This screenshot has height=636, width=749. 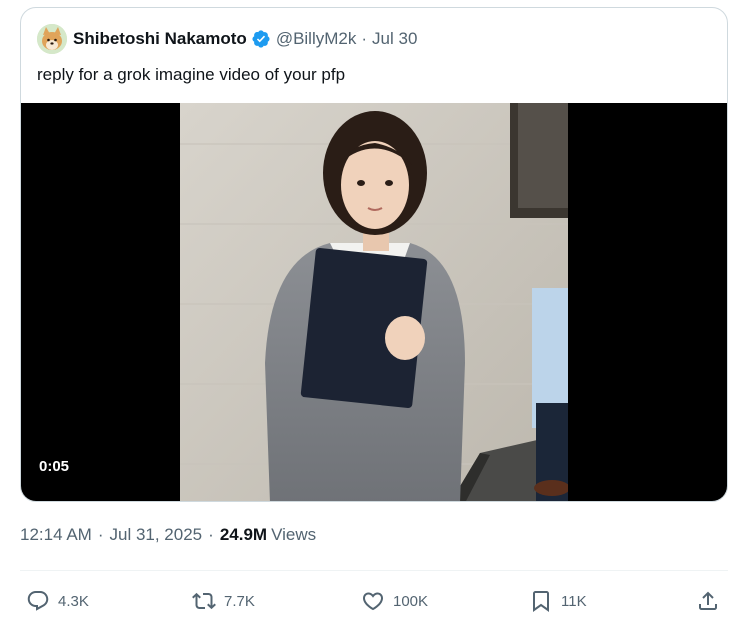 What do you see at coordinates (239, 601) in the screenshot?
I see `repost-count: 7.7K` at bounding box center [239, 601].